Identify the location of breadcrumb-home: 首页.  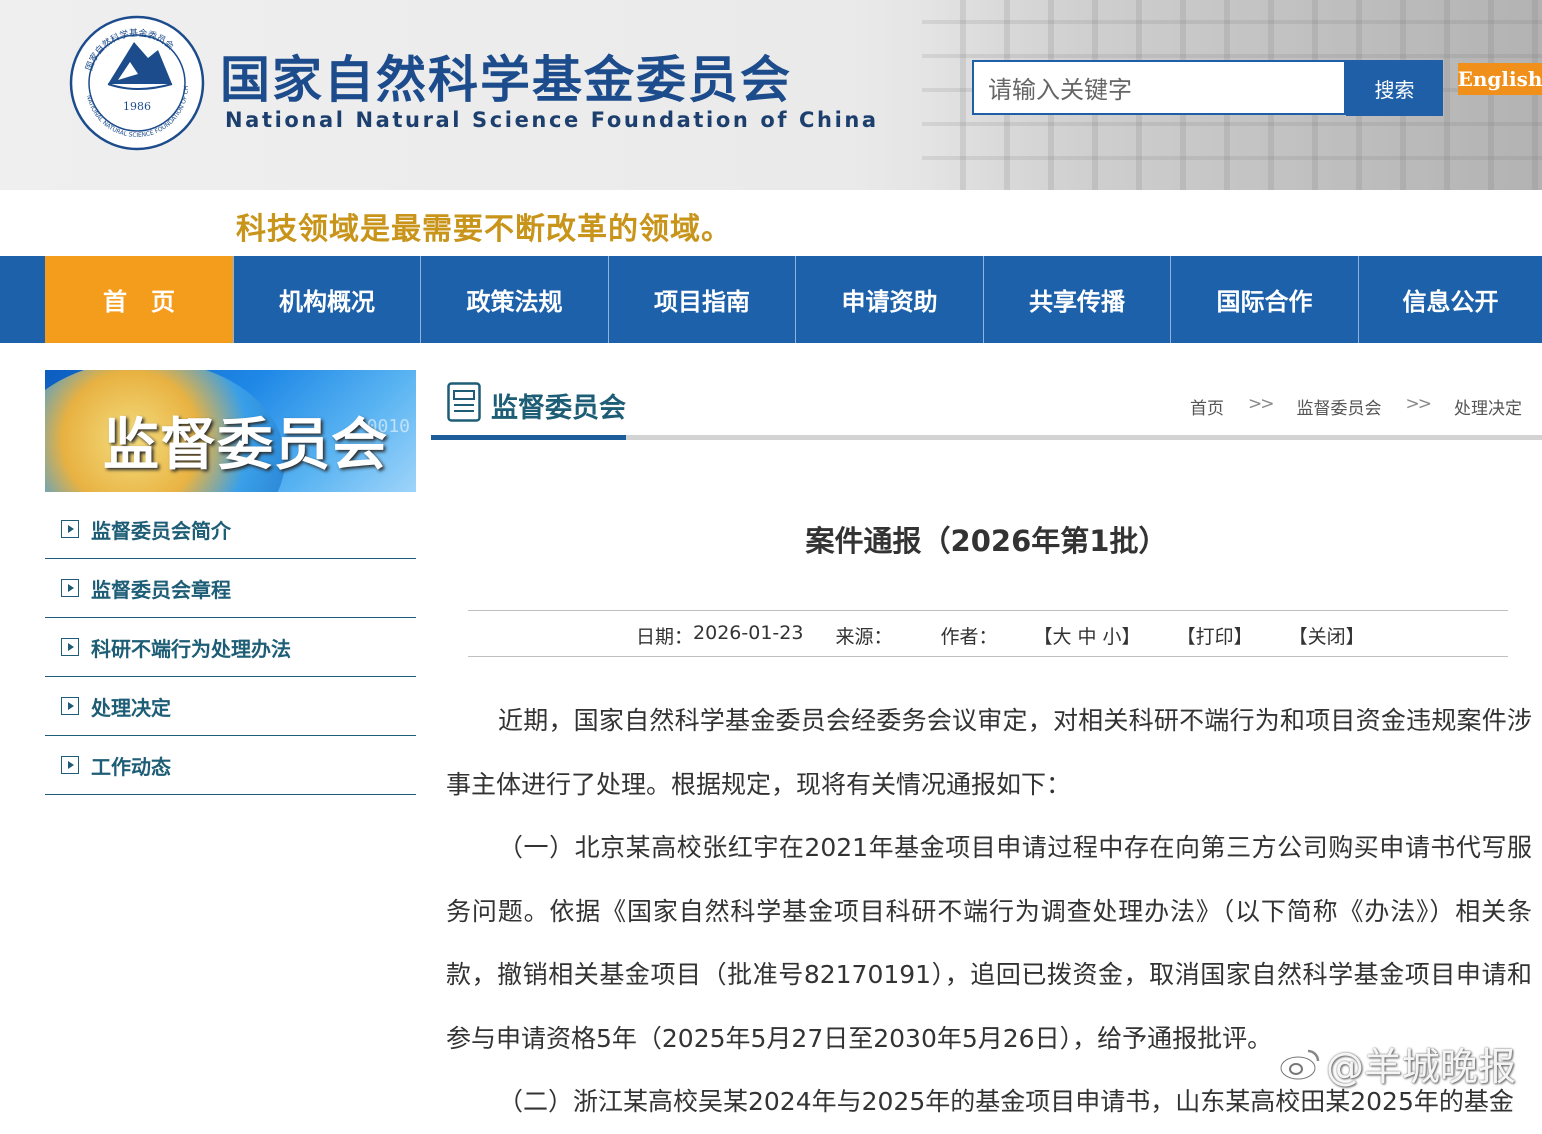
(1207, 406).